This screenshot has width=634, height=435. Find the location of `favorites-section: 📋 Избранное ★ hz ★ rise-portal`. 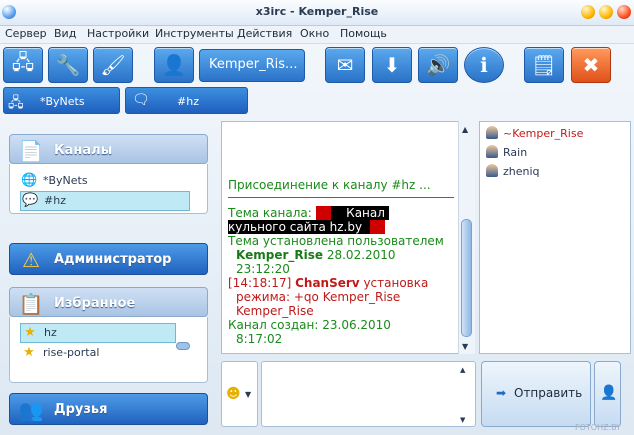

favorites-section: 📋 Избранное ★ hz ★ rise-portal is located at coordinates (108, 335).